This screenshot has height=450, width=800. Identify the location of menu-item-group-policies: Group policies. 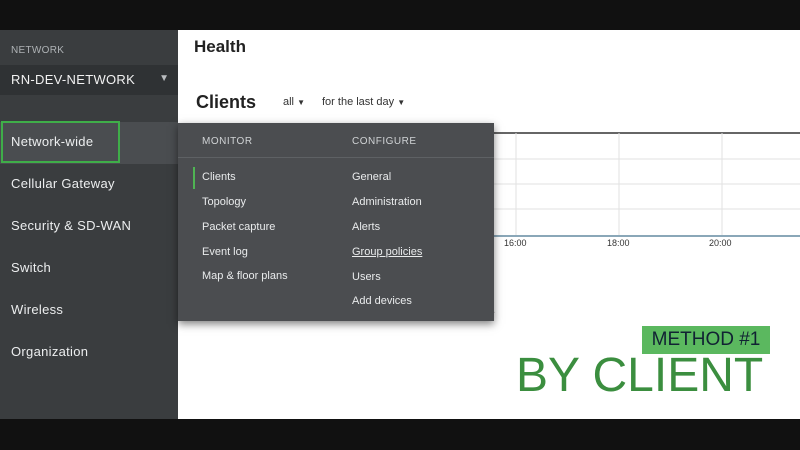
(387, 252).